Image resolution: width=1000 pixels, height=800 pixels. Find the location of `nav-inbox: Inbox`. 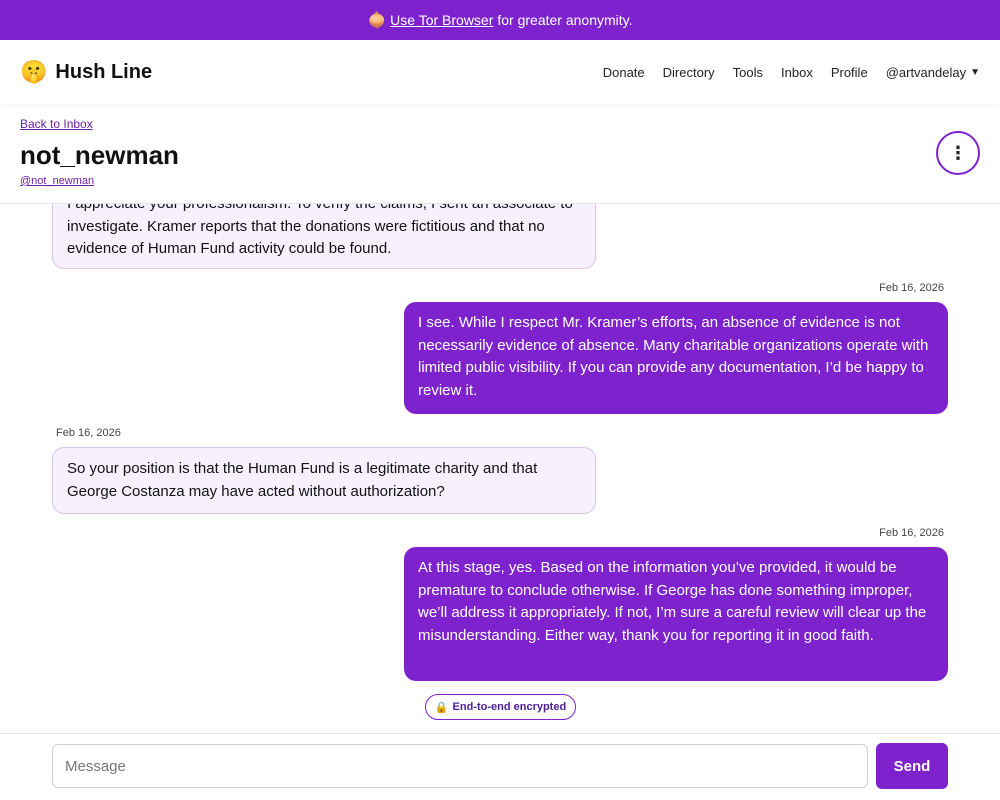

nav-inbox: Inbox is located at coordinates (797, 72).